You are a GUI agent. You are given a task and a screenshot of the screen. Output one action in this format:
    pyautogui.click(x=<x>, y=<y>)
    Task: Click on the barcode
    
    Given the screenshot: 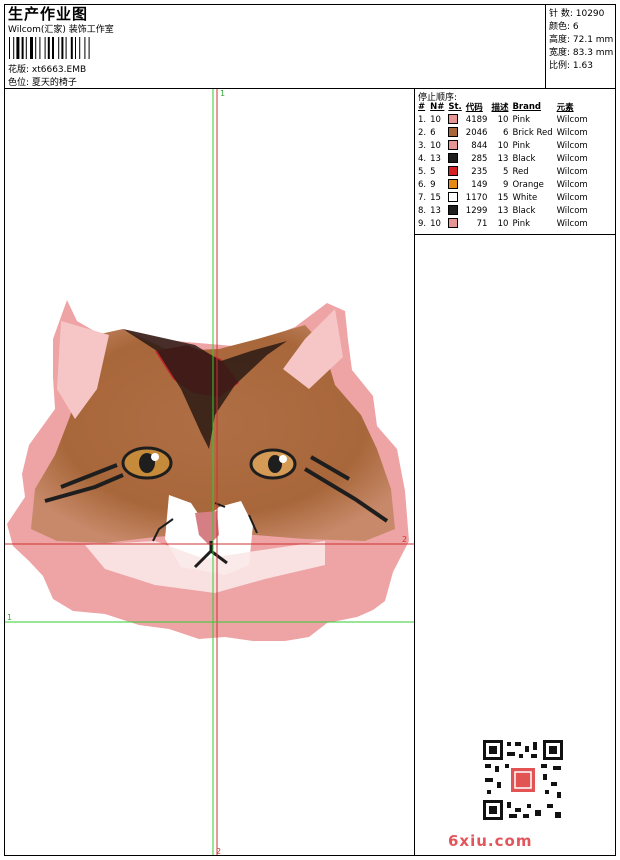 What is the action you would take?
    pyautogui.click(x=49, y=48)
    